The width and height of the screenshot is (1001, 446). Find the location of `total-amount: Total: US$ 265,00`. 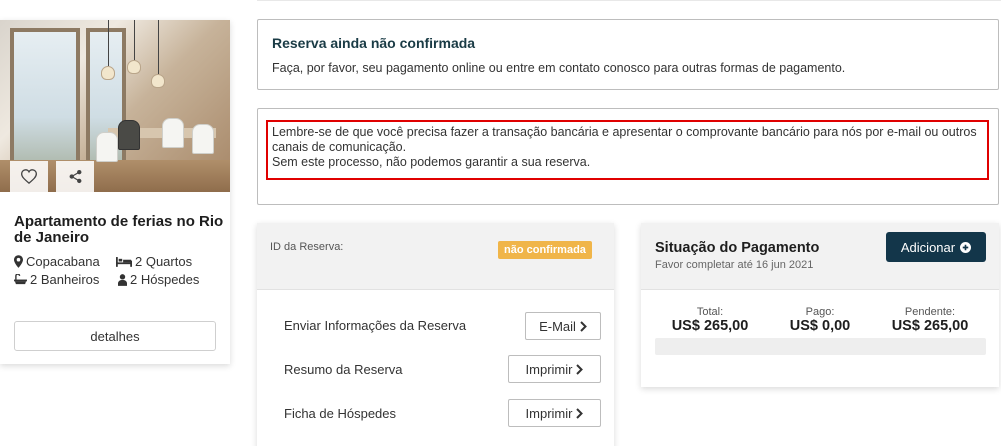

total-amount: Total: US$ 265,00 is located at coordinates (710, 320).